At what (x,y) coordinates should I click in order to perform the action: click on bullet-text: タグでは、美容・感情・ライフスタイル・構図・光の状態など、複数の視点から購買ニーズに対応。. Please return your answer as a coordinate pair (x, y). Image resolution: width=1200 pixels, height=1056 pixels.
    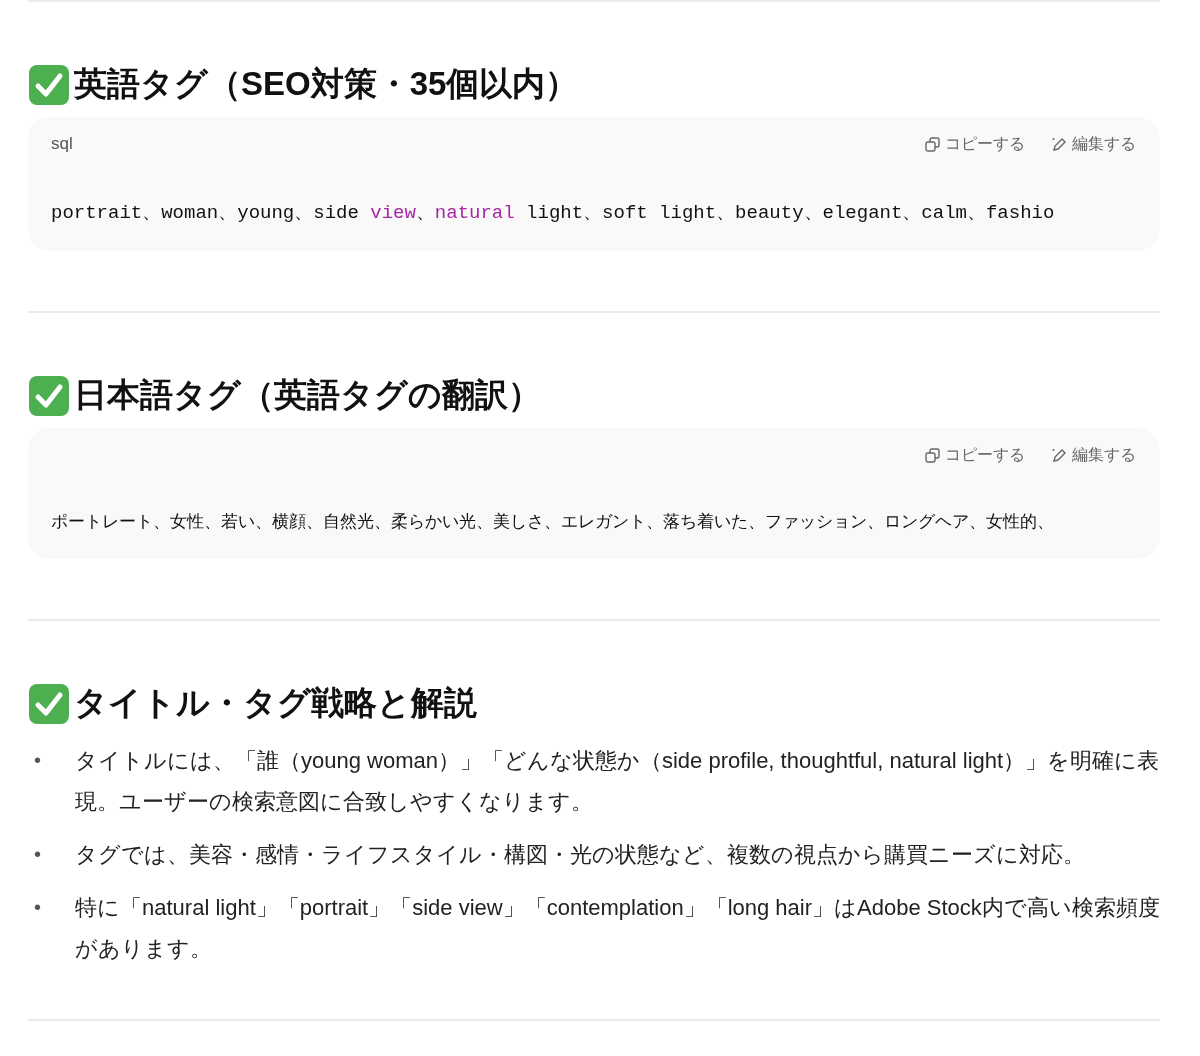
    Looking at the image, I should click on (580, 855).